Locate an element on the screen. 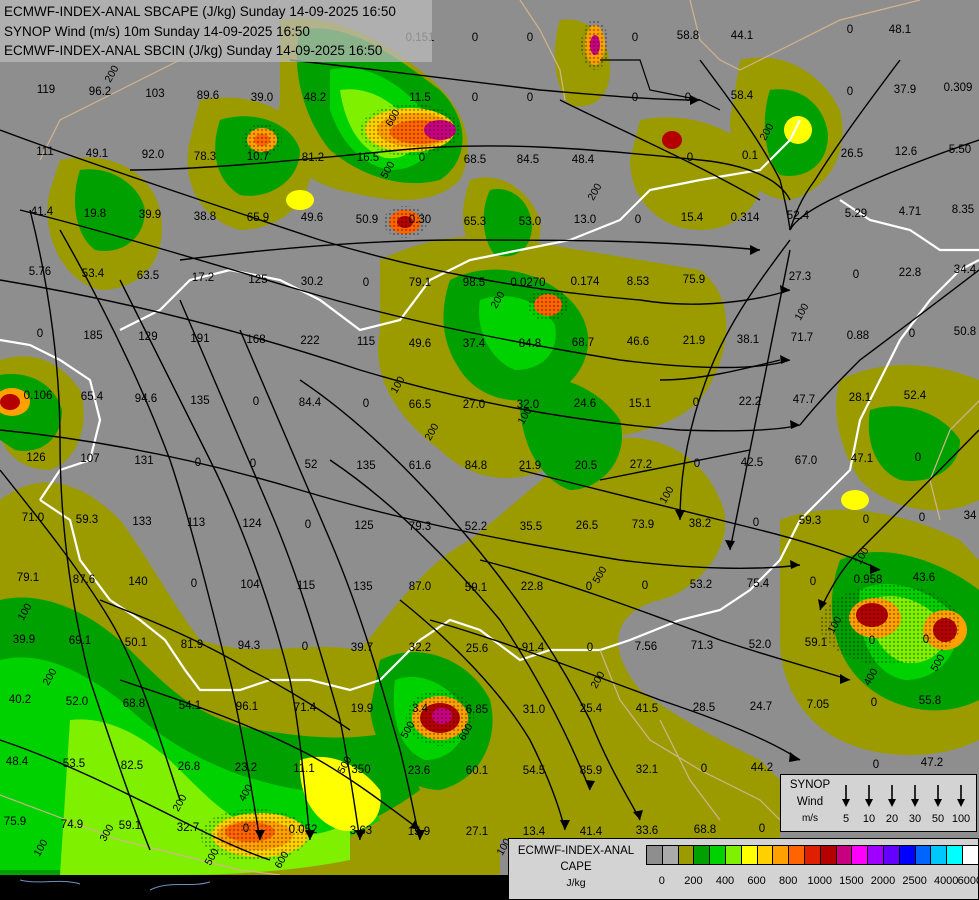 The height and width of the screenshot is (900, 979). cin-value-label: 0.1 is located at coordinates (750, 156).